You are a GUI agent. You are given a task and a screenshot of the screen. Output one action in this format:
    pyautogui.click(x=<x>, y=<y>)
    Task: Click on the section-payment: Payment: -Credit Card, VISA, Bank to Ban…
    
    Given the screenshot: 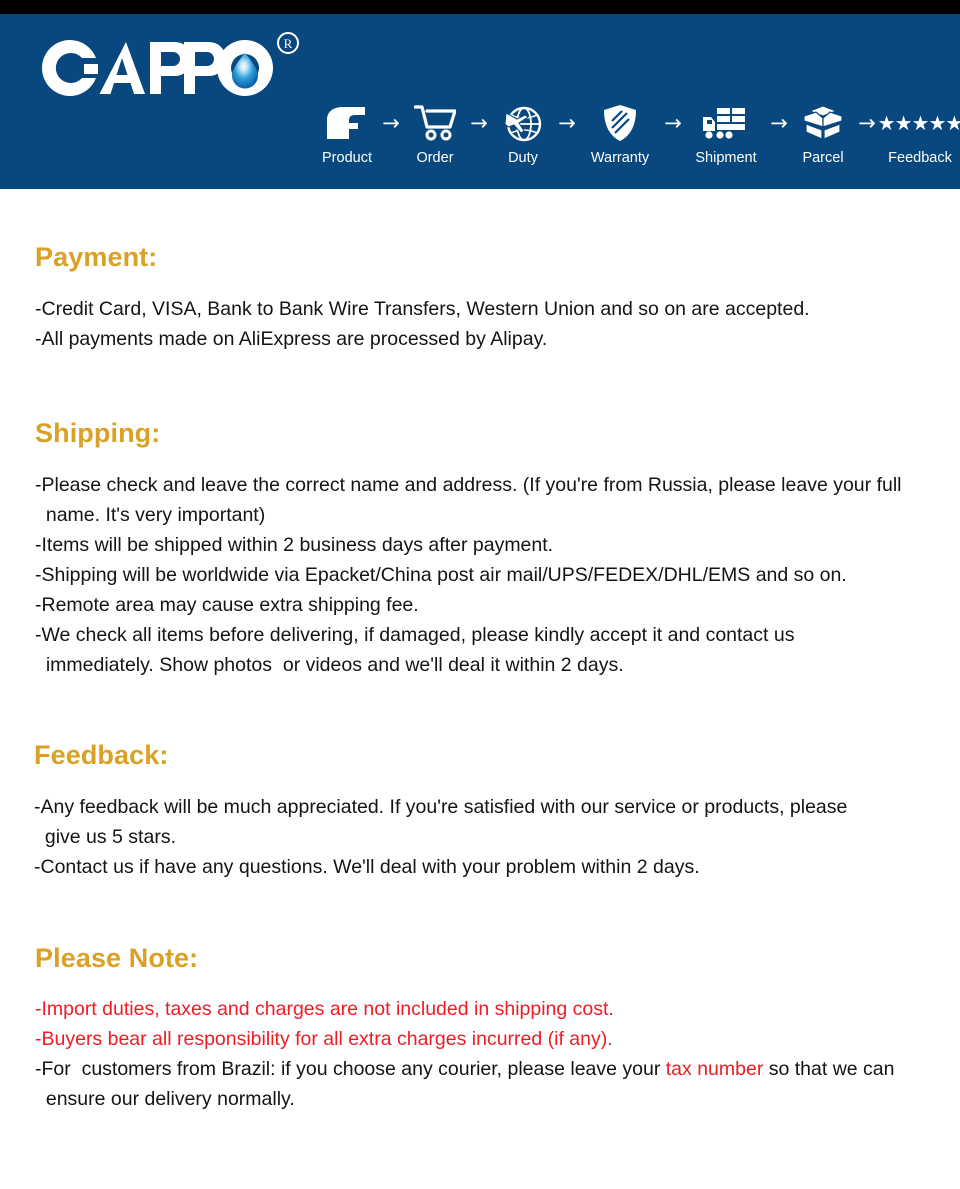 What is the action you would take?
    pyautogui.click(x=485, y=297)
    